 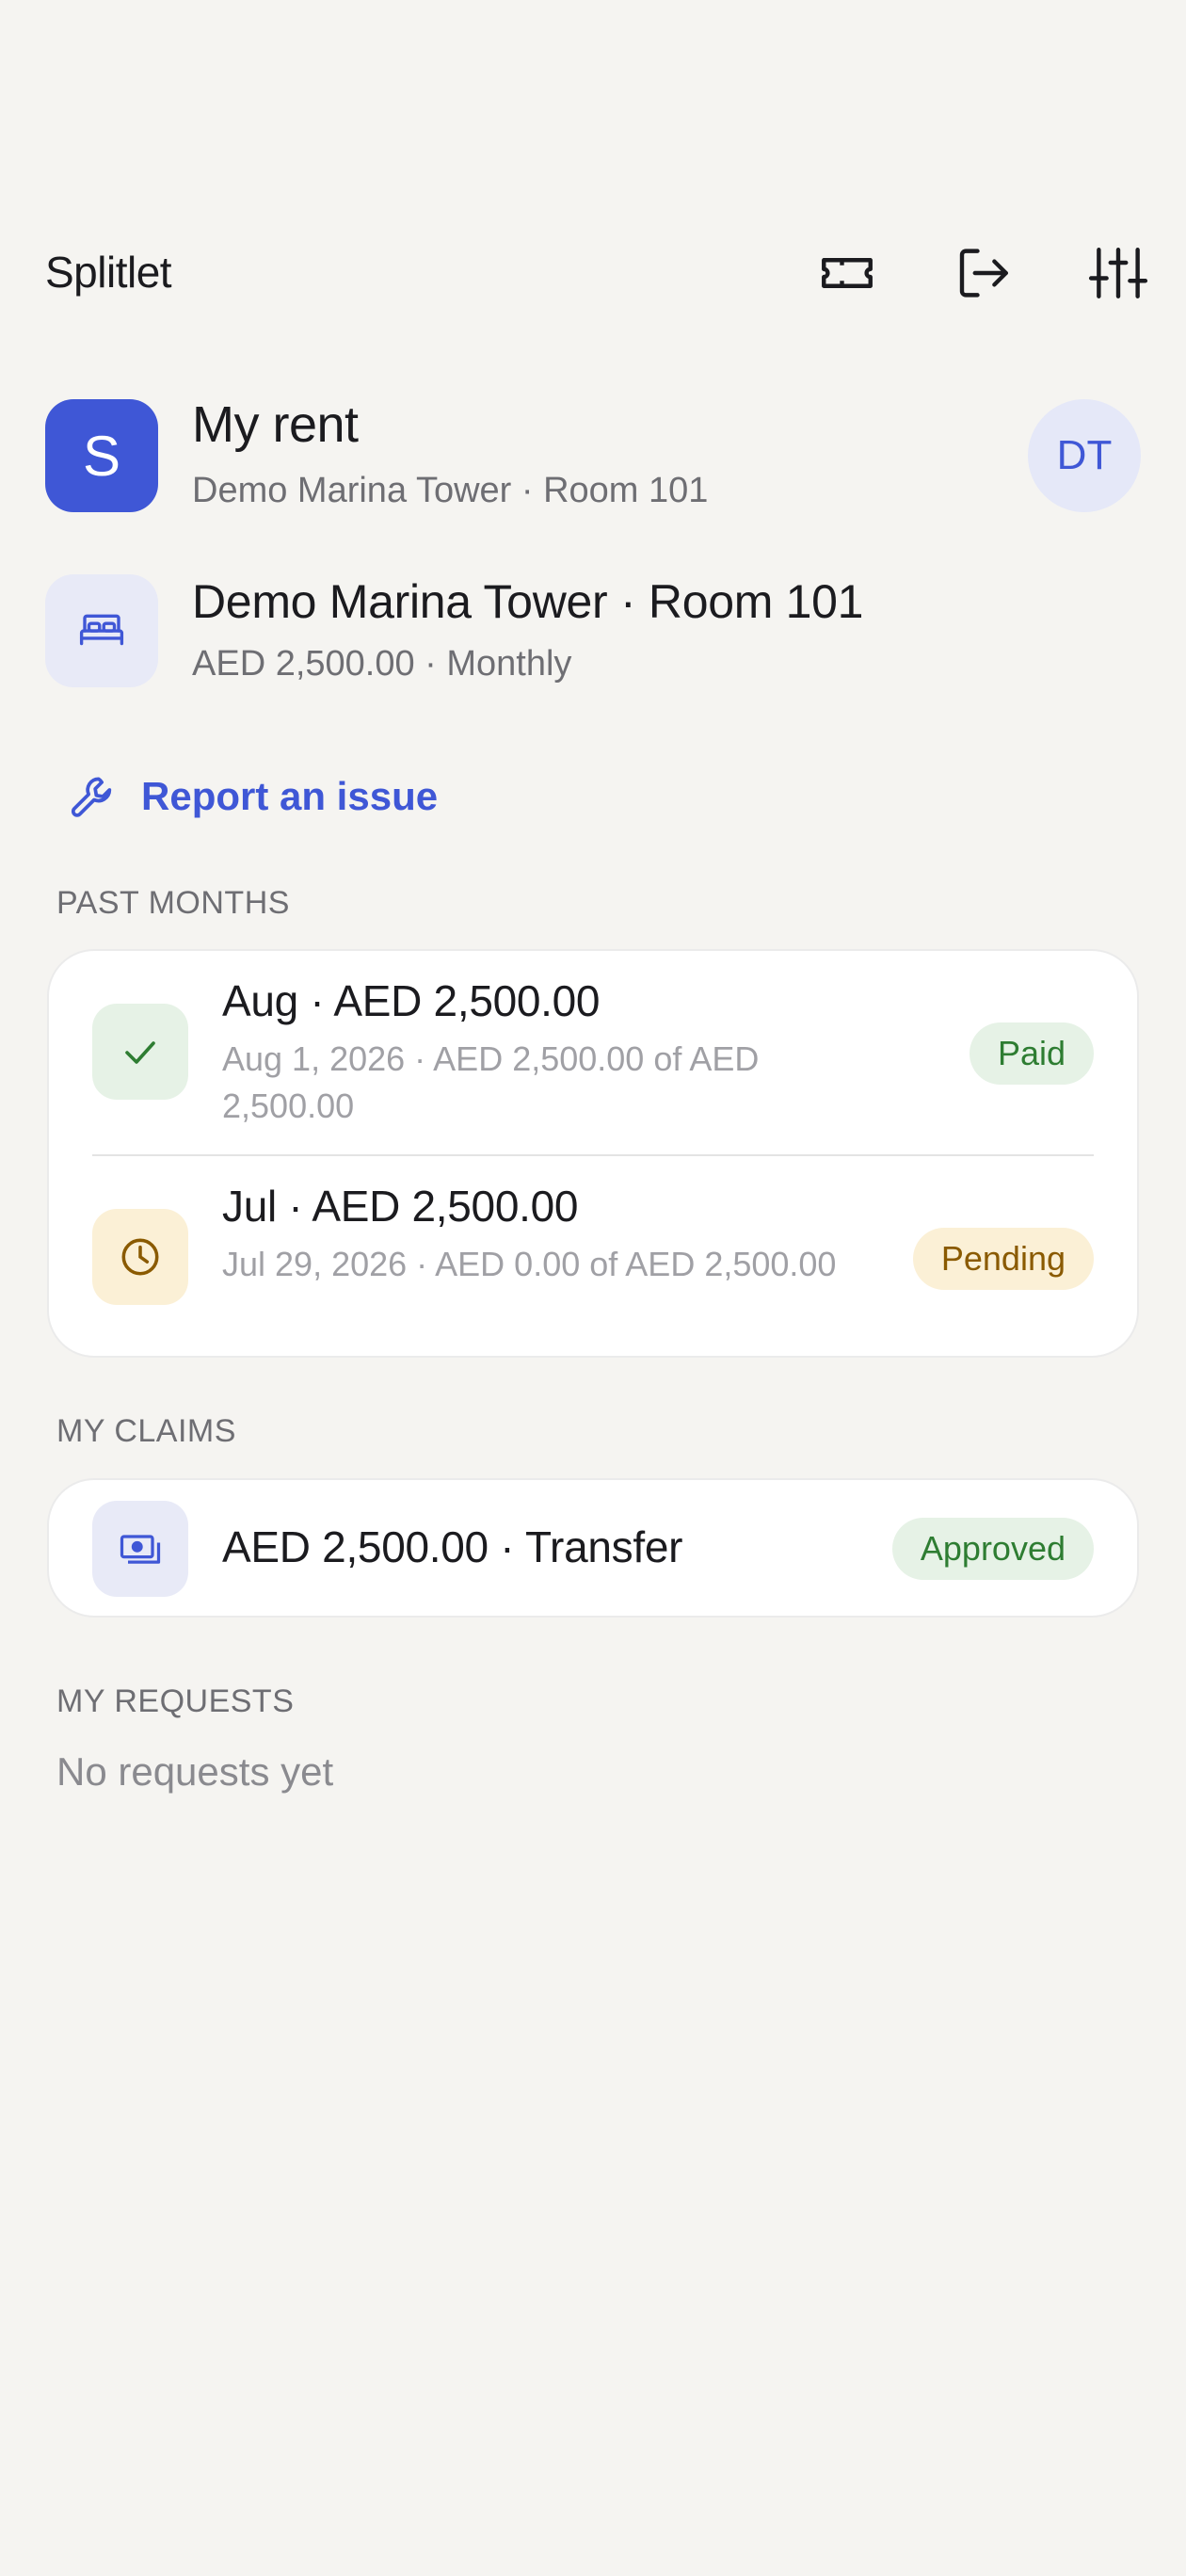 What do you see at coordinates (275, 424) in the screenshot?
I see `page-title: My rent` at bounding box center [275, 424].